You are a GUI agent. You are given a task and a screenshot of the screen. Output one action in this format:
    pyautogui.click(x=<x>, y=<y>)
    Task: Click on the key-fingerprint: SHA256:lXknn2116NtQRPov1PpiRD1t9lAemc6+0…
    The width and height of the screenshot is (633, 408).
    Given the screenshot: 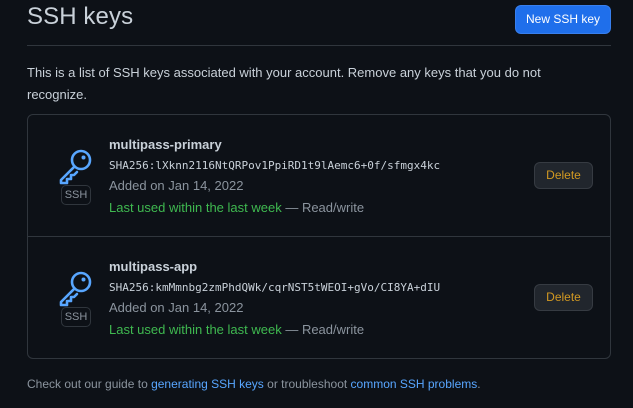 What is the action you would take?
    pyautogui.click(x=275, y=165)
    